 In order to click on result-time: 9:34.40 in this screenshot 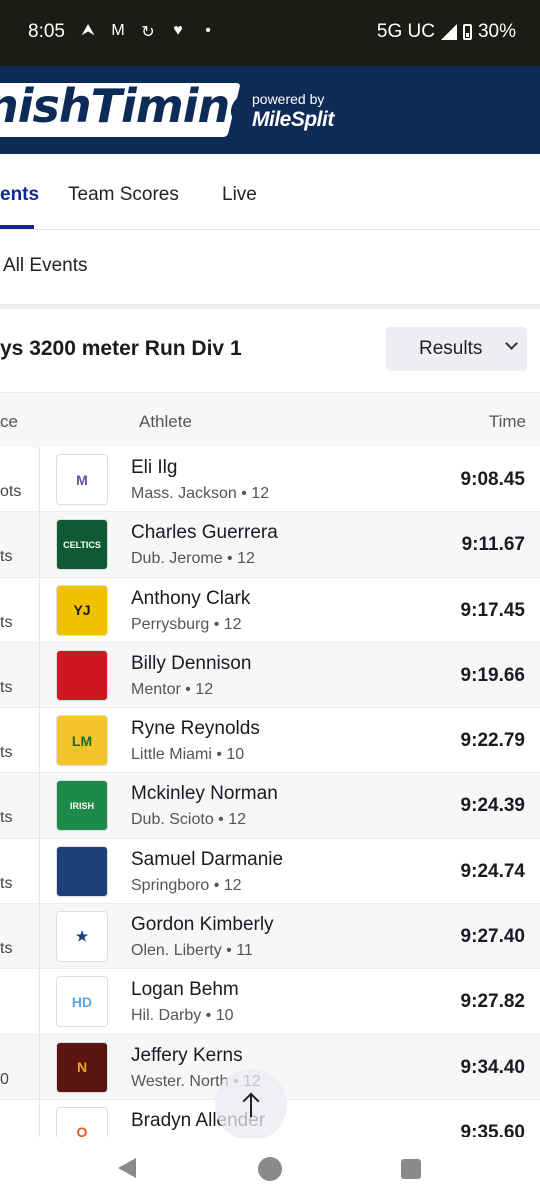, I will do `click(492, 1067)`.